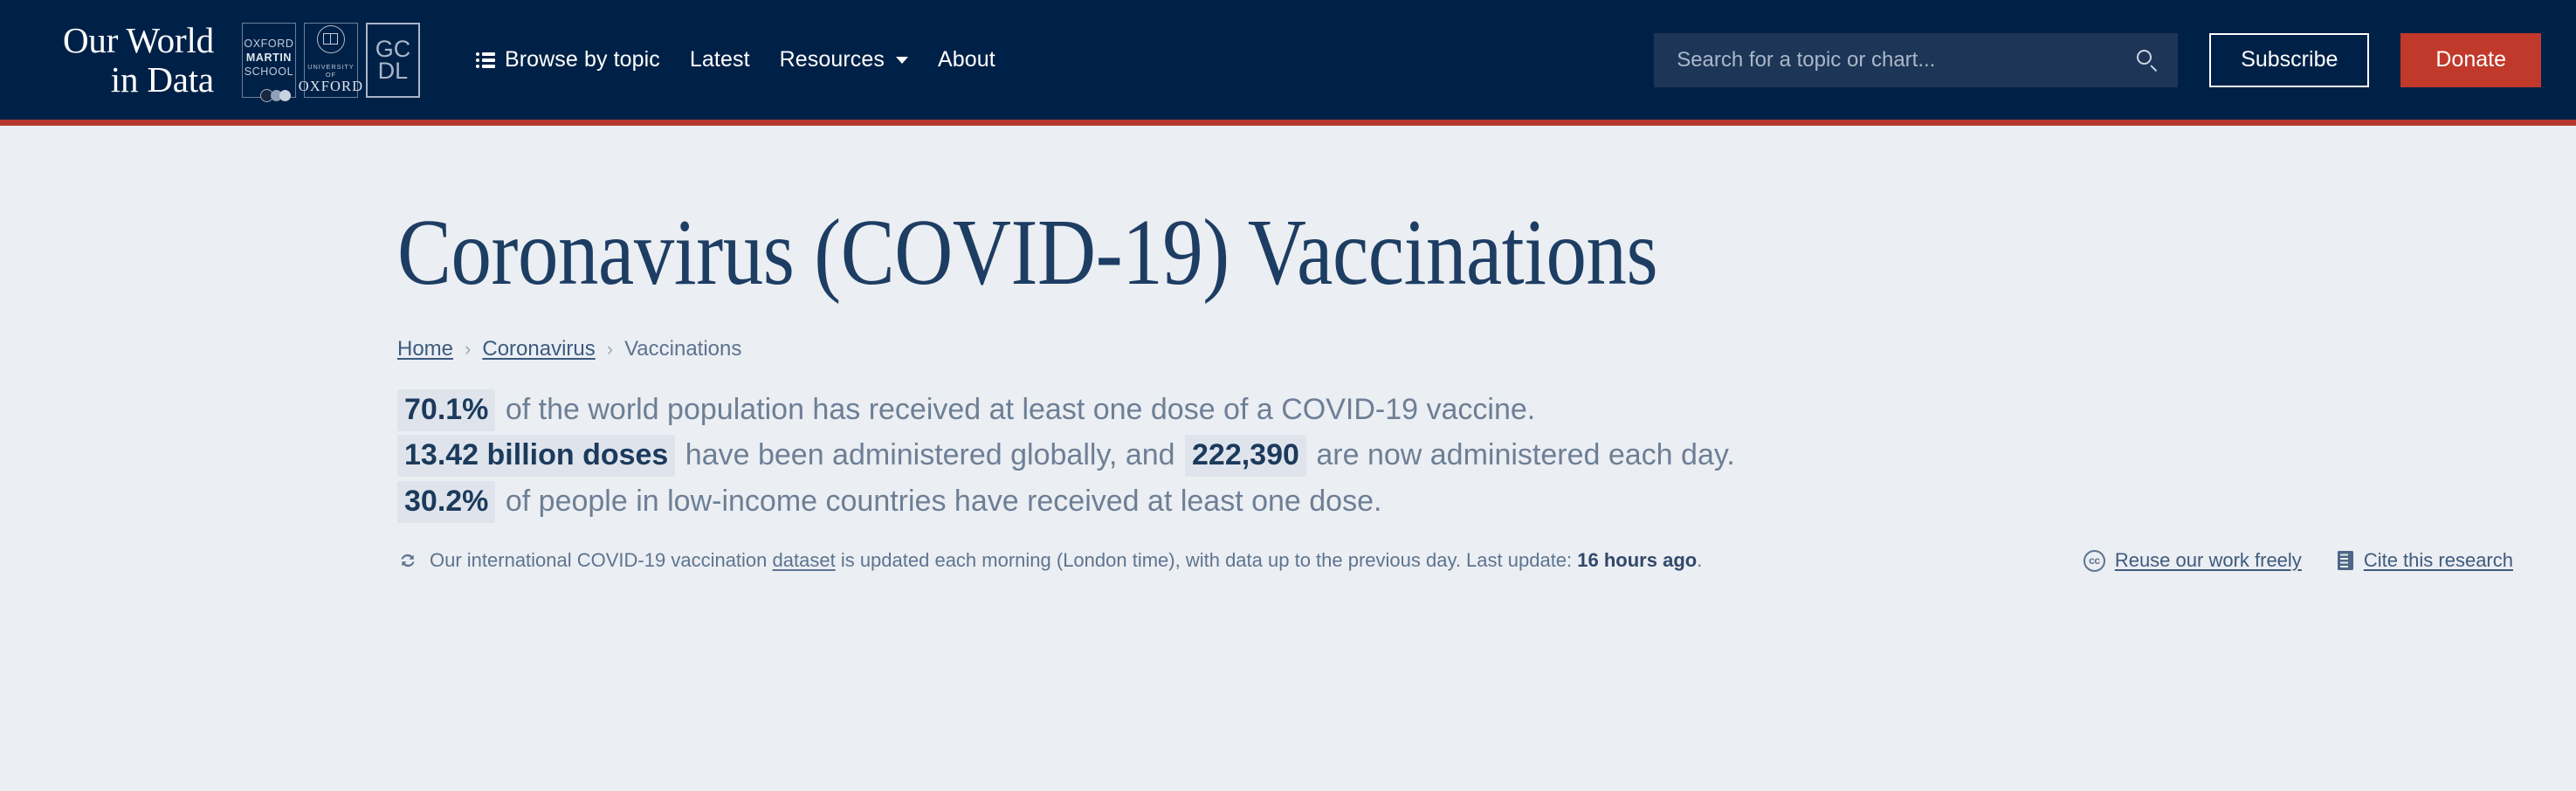 This screenshot has width=2576, height=791. I want to click on search-icon, so click(2147, 60).